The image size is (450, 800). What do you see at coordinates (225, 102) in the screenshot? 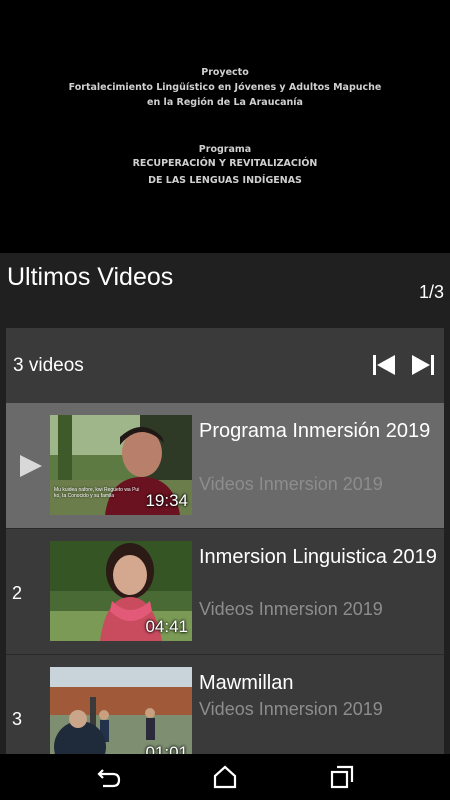
I see `project-line-2: en la Región de La Araucanía` at bounding box center [225, 102].